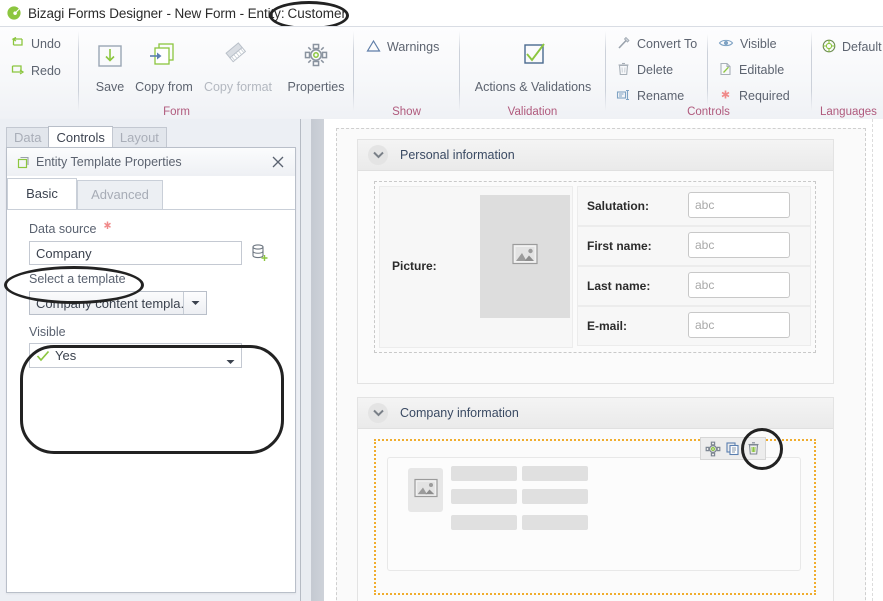  Describe the element at coordinates (525, 256) in the screenshot. I see `picture-preview` at that location.